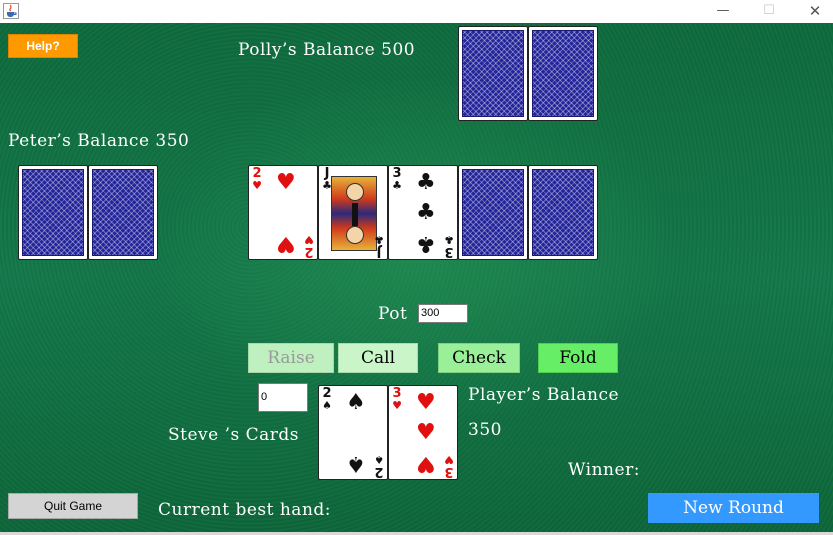 This screenshot has width=833, height=535. Describe the element at coordinates (379, 246) in the screenshot. I see `card-corner: J ♣` at that location.